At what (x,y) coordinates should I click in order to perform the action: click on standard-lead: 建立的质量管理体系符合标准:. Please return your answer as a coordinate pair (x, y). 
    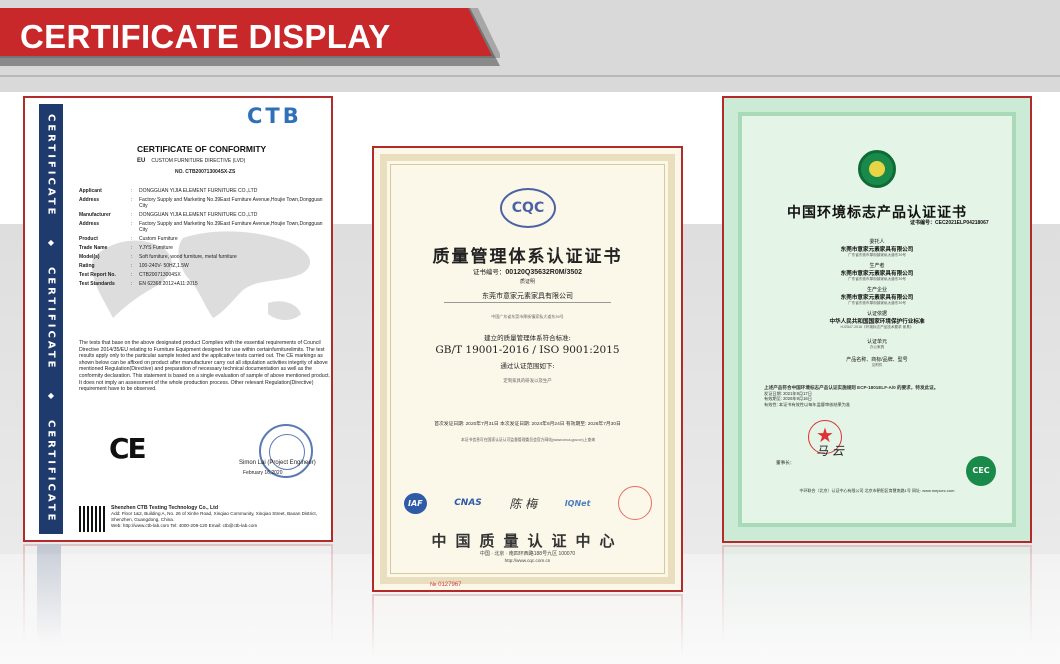
    Looking at the image, I should click on (527, 338).